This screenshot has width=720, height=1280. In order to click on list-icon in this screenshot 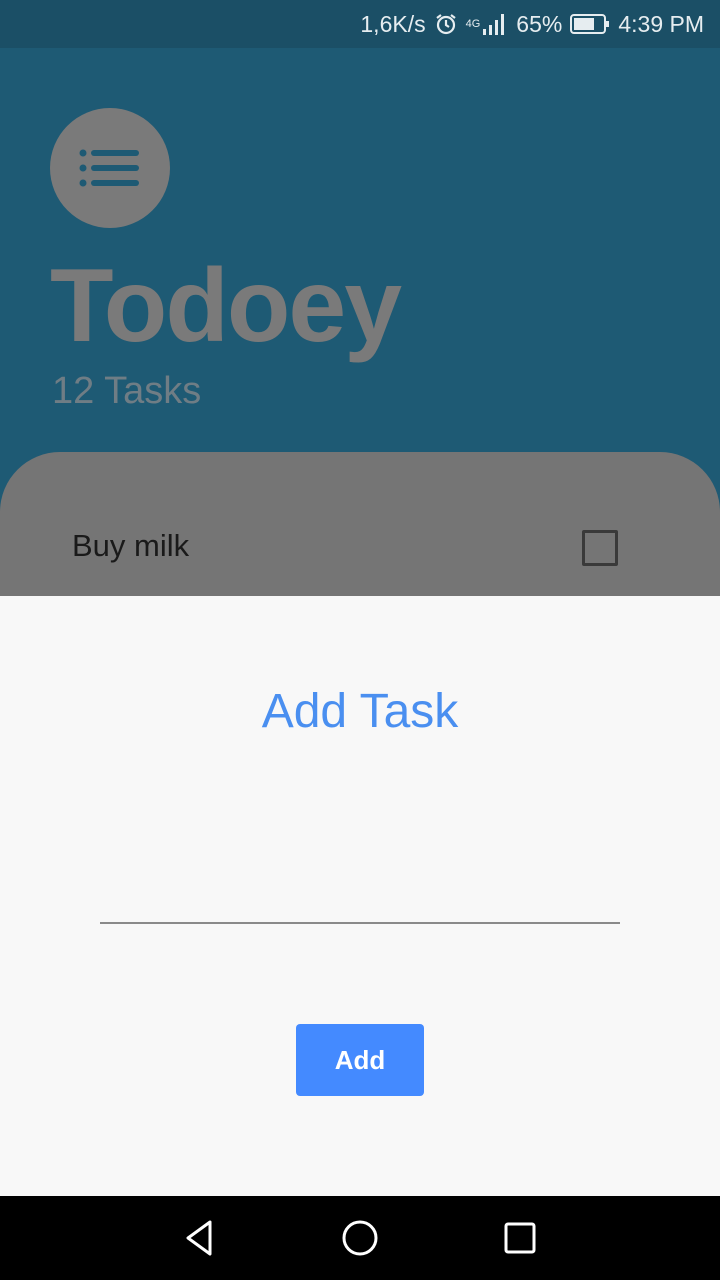, I will do `click(109, 168)`.